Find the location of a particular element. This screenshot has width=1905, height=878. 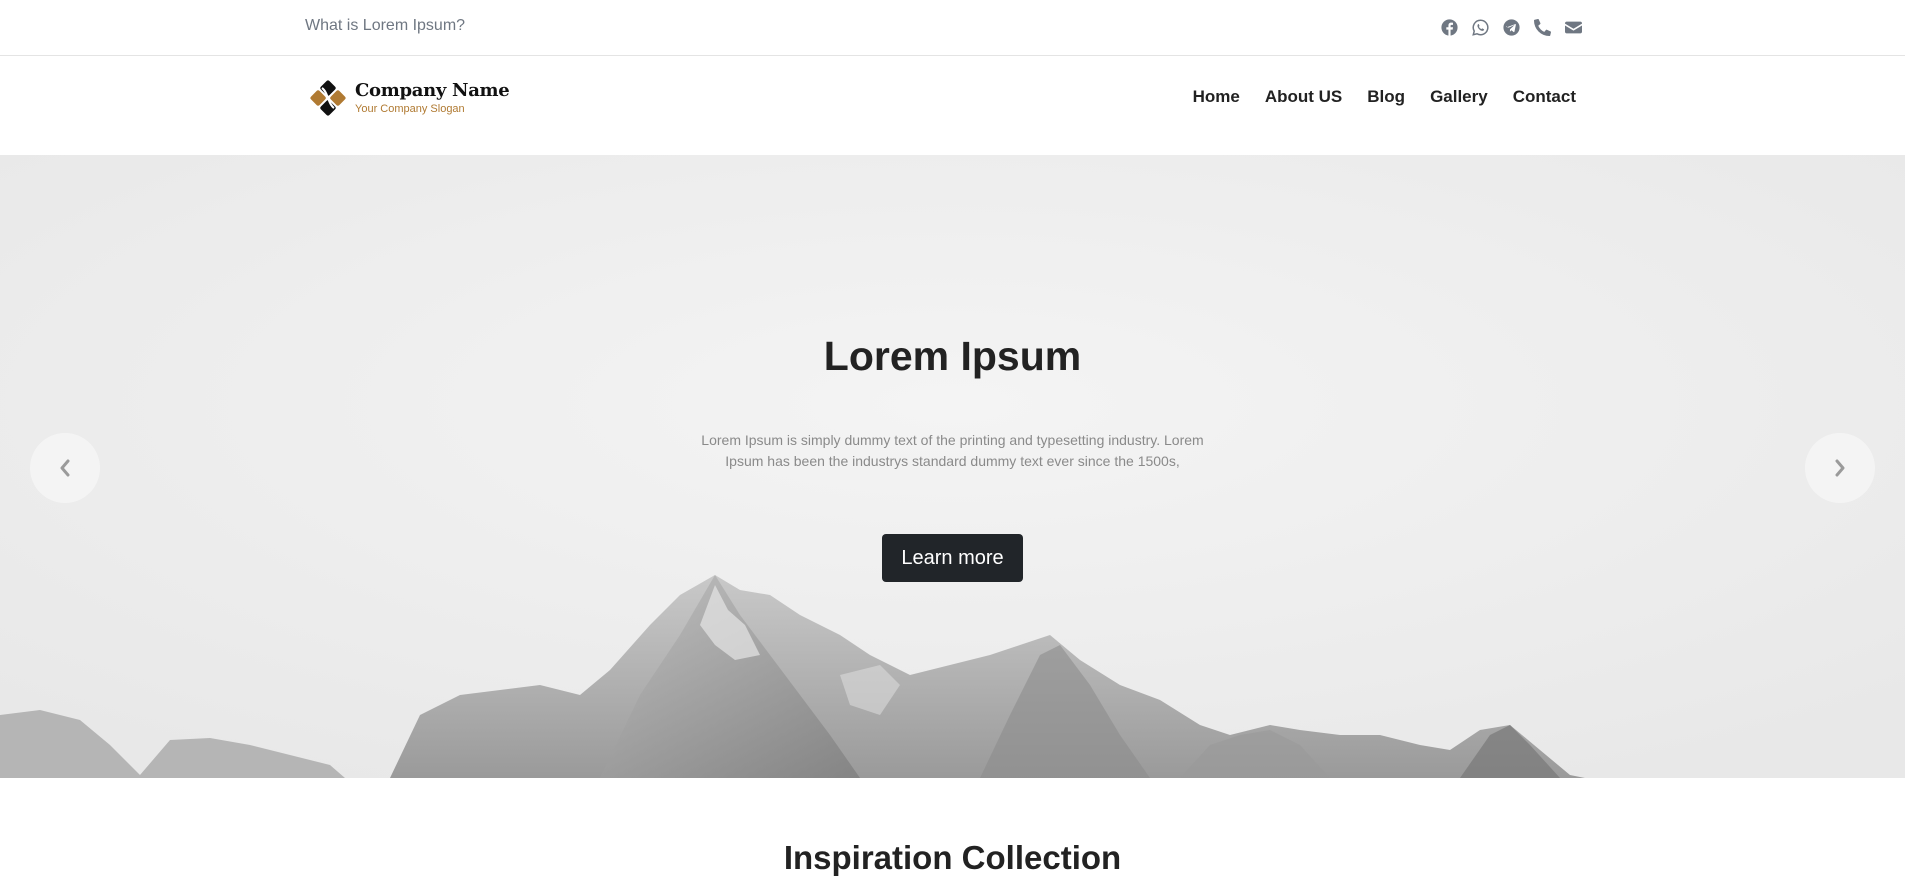

hero-title: Lorem Ipsum is located at coordinates (952, 356).